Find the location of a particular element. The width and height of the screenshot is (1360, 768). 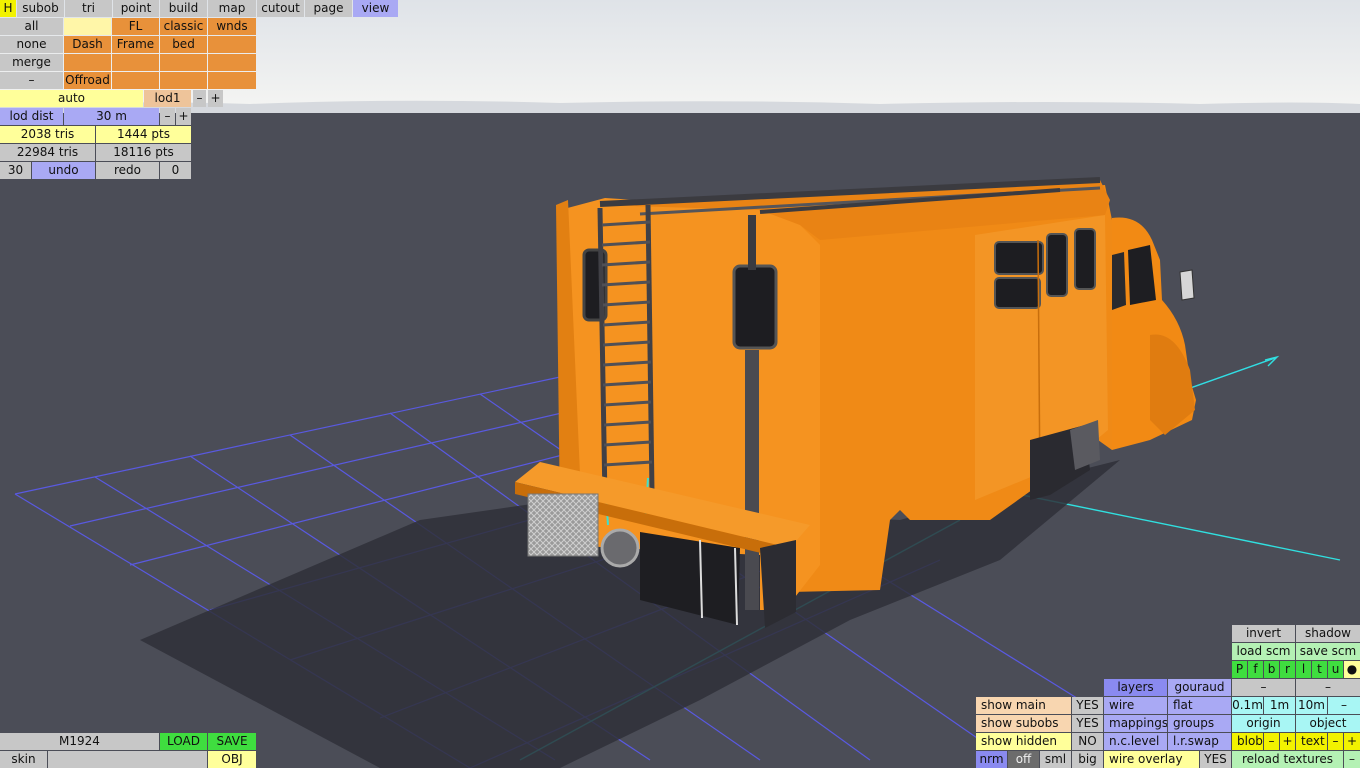

menu-build: build is located at coordinates (183, 8).